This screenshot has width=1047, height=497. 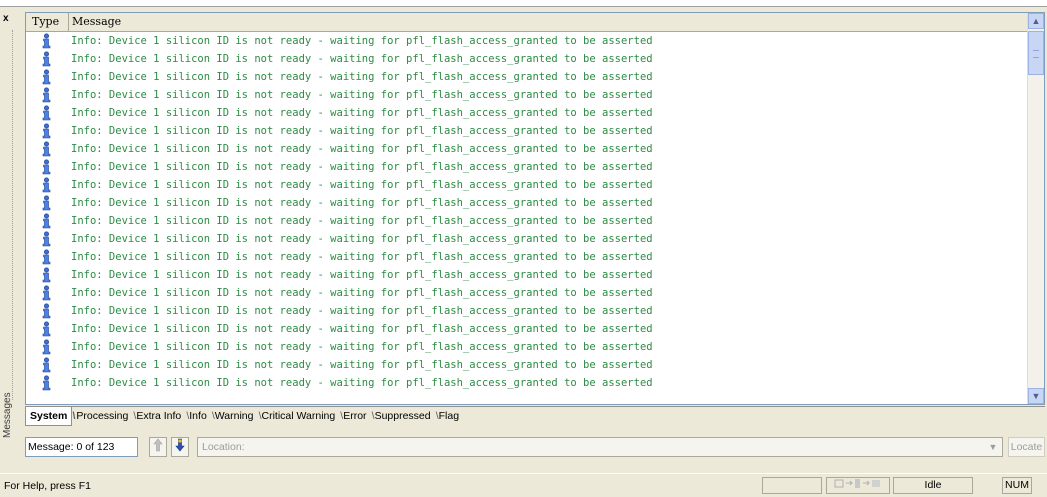 I want to click on status-state: Idle, so click(x=933, y=485).